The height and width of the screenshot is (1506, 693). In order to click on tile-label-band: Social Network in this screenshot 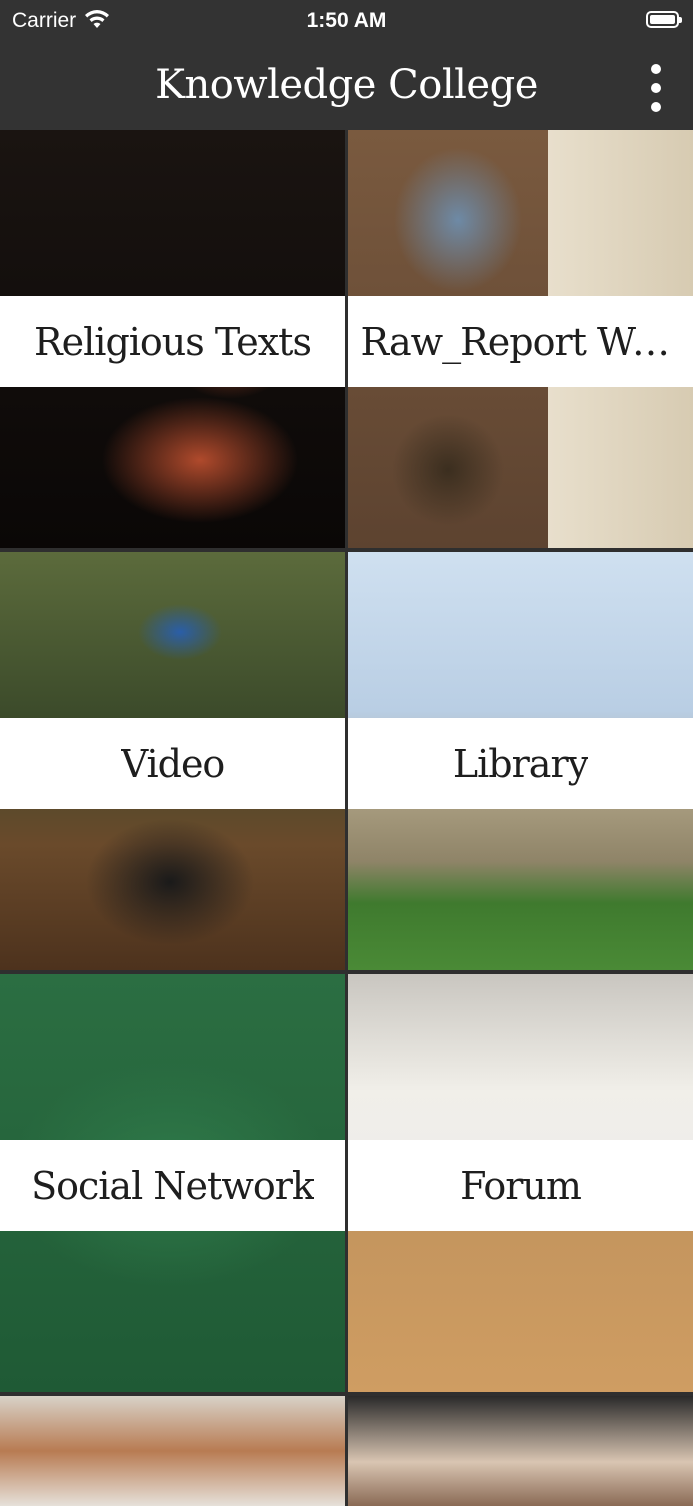, I will do `click(172, 1185)`.